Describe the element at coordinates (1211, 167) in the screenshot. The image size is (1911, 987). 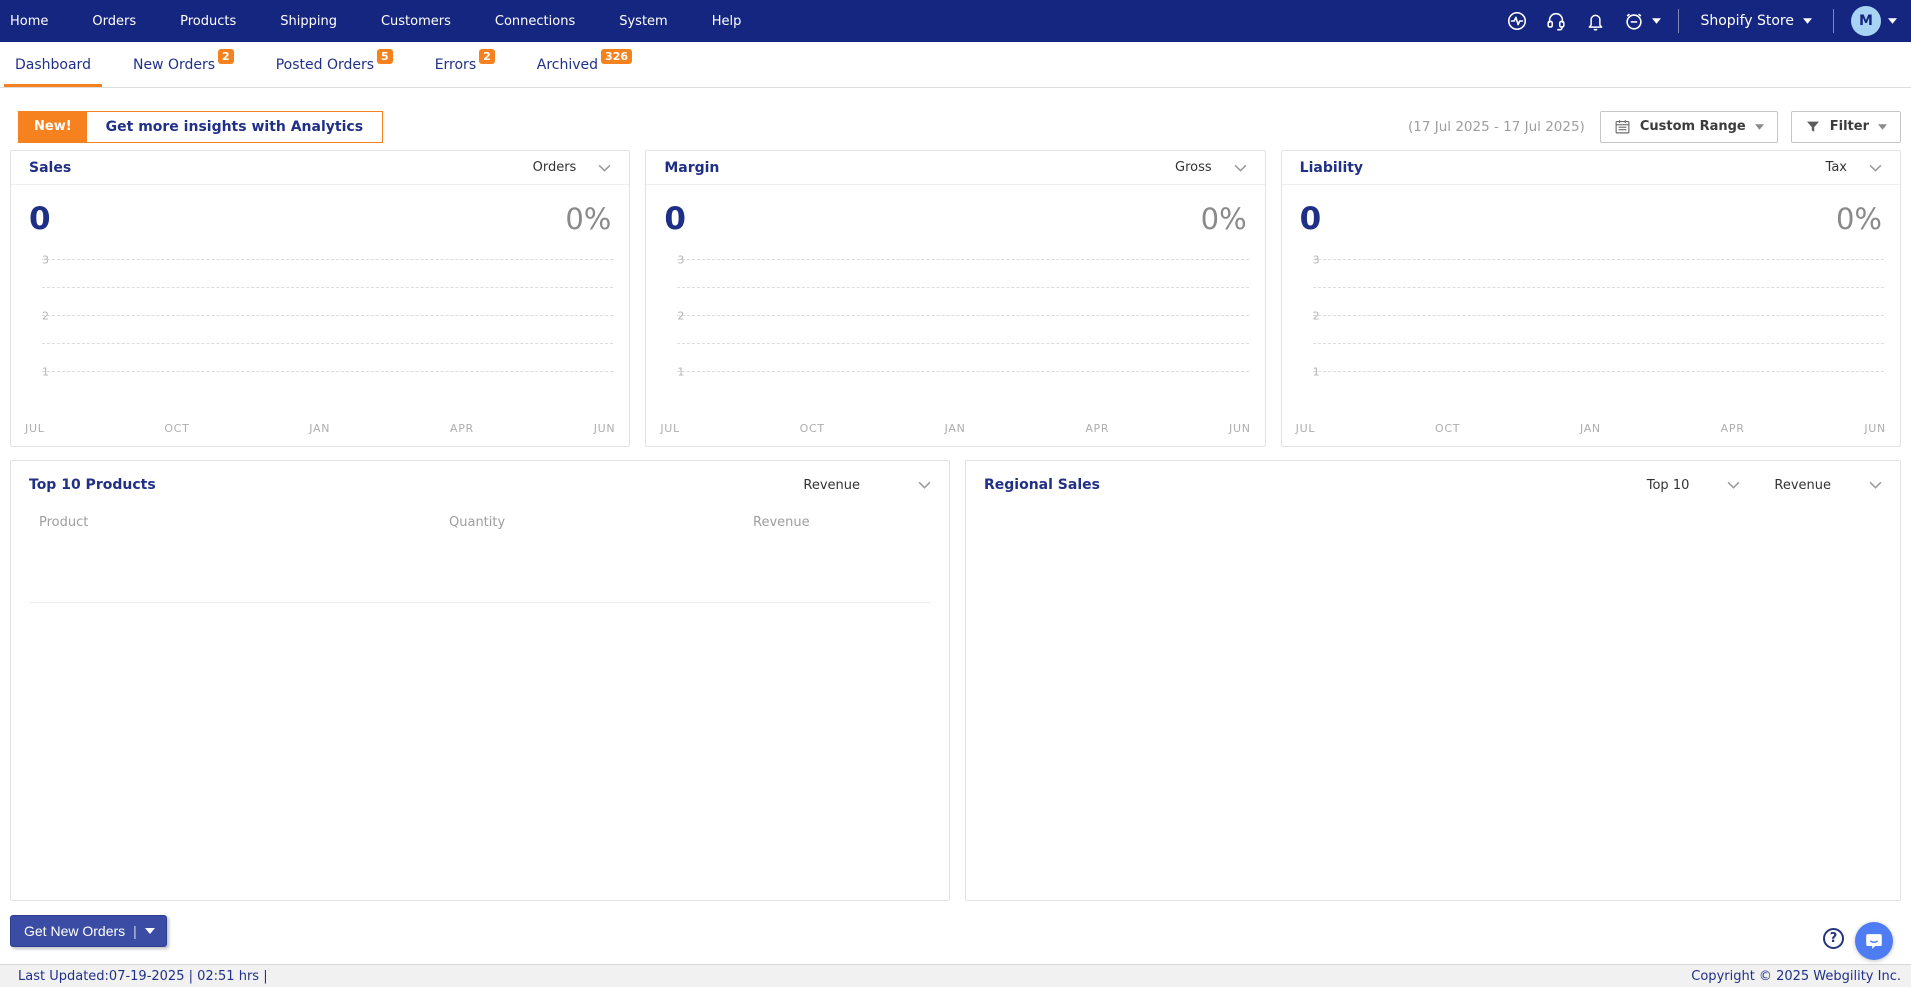
I see `margin-metric-dropdown: Gross` at that location.